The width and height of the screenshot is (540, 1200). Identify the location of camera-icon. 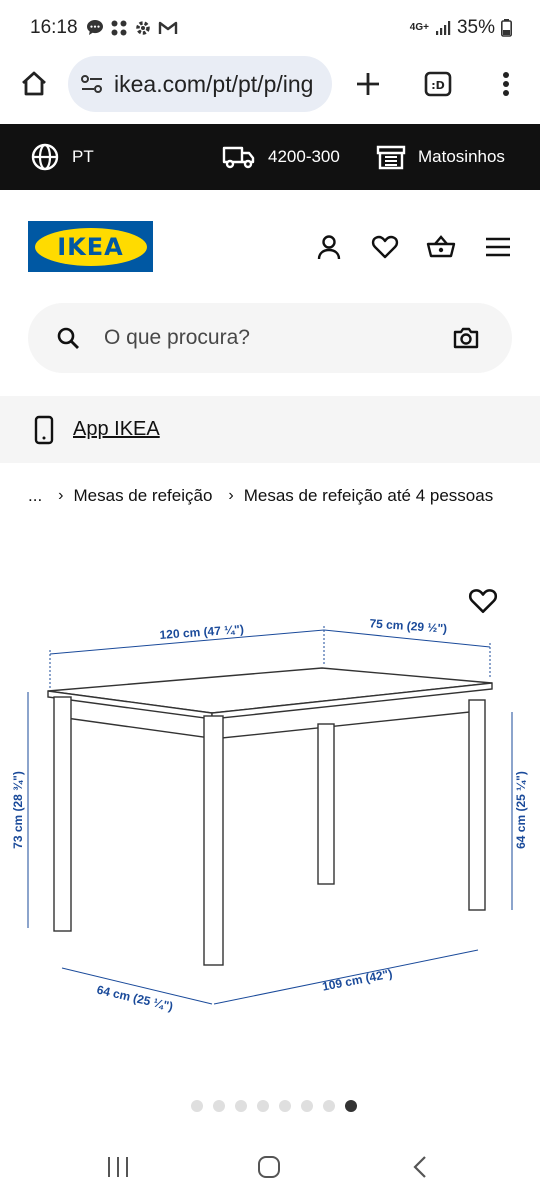
(466, 338).